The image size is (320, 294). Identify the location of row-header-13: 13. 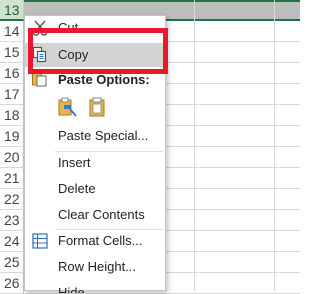
(12, 10).